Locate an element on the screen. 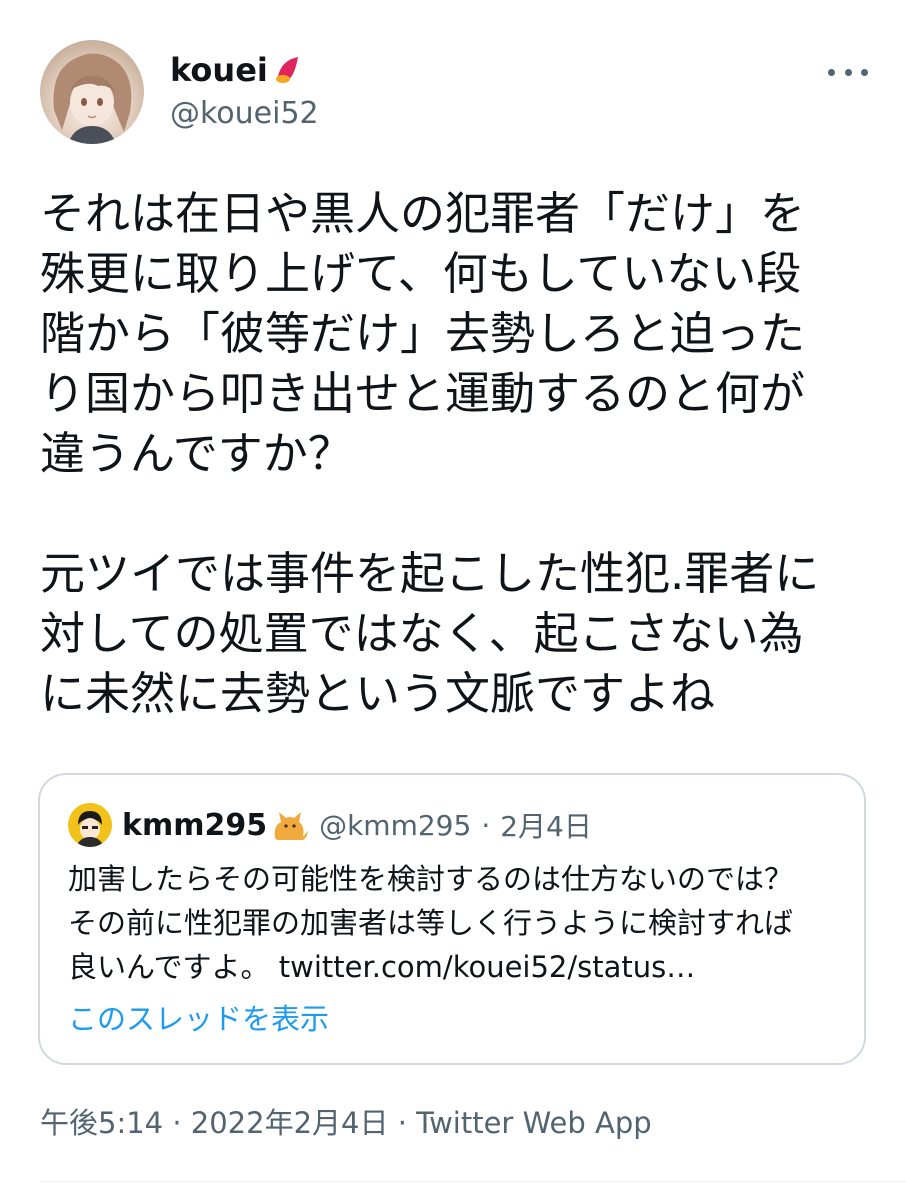 The width and height of the screenshot is (906, 1200). author-name-text: kouei is located at coordinates (219, 70).